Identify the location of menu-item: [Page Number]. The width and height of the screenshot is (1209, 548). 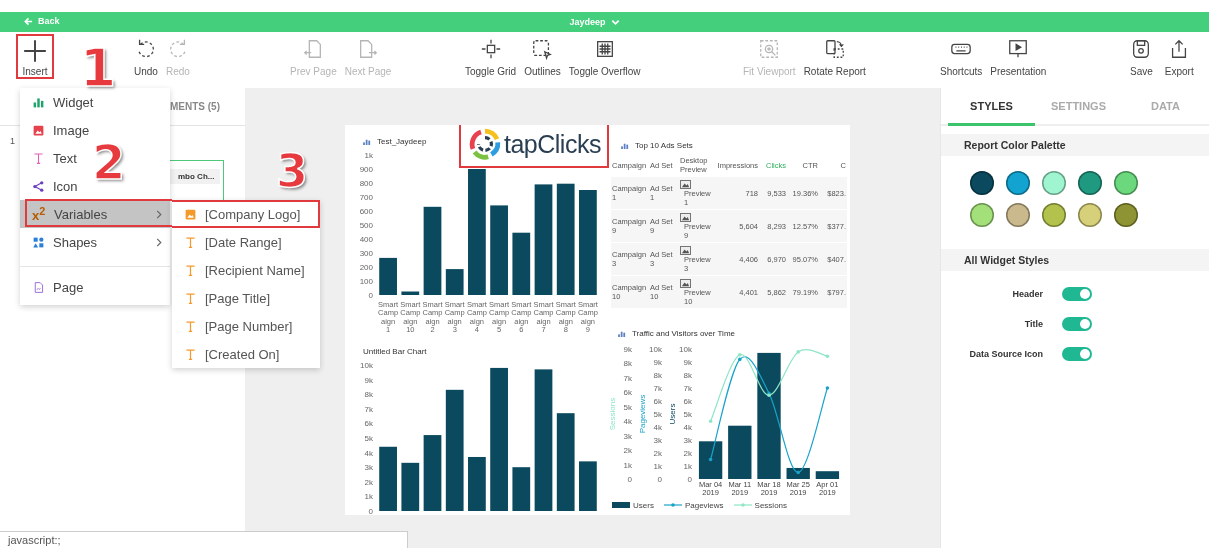
(246, 326).